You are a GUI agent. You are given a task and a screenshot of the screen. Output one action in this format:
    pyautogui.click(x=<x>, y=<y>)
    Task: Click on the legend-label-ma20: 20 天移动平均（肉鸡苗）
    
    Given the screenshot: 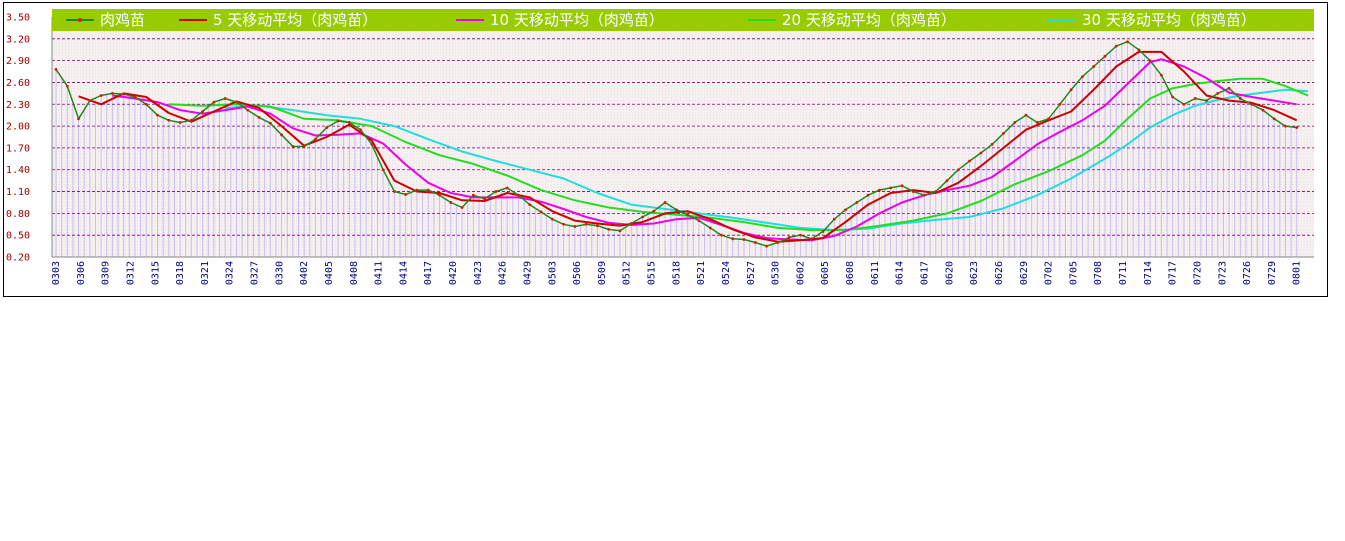 What is the action you would take?
    pyautogui.click(x=869, y=20)
    